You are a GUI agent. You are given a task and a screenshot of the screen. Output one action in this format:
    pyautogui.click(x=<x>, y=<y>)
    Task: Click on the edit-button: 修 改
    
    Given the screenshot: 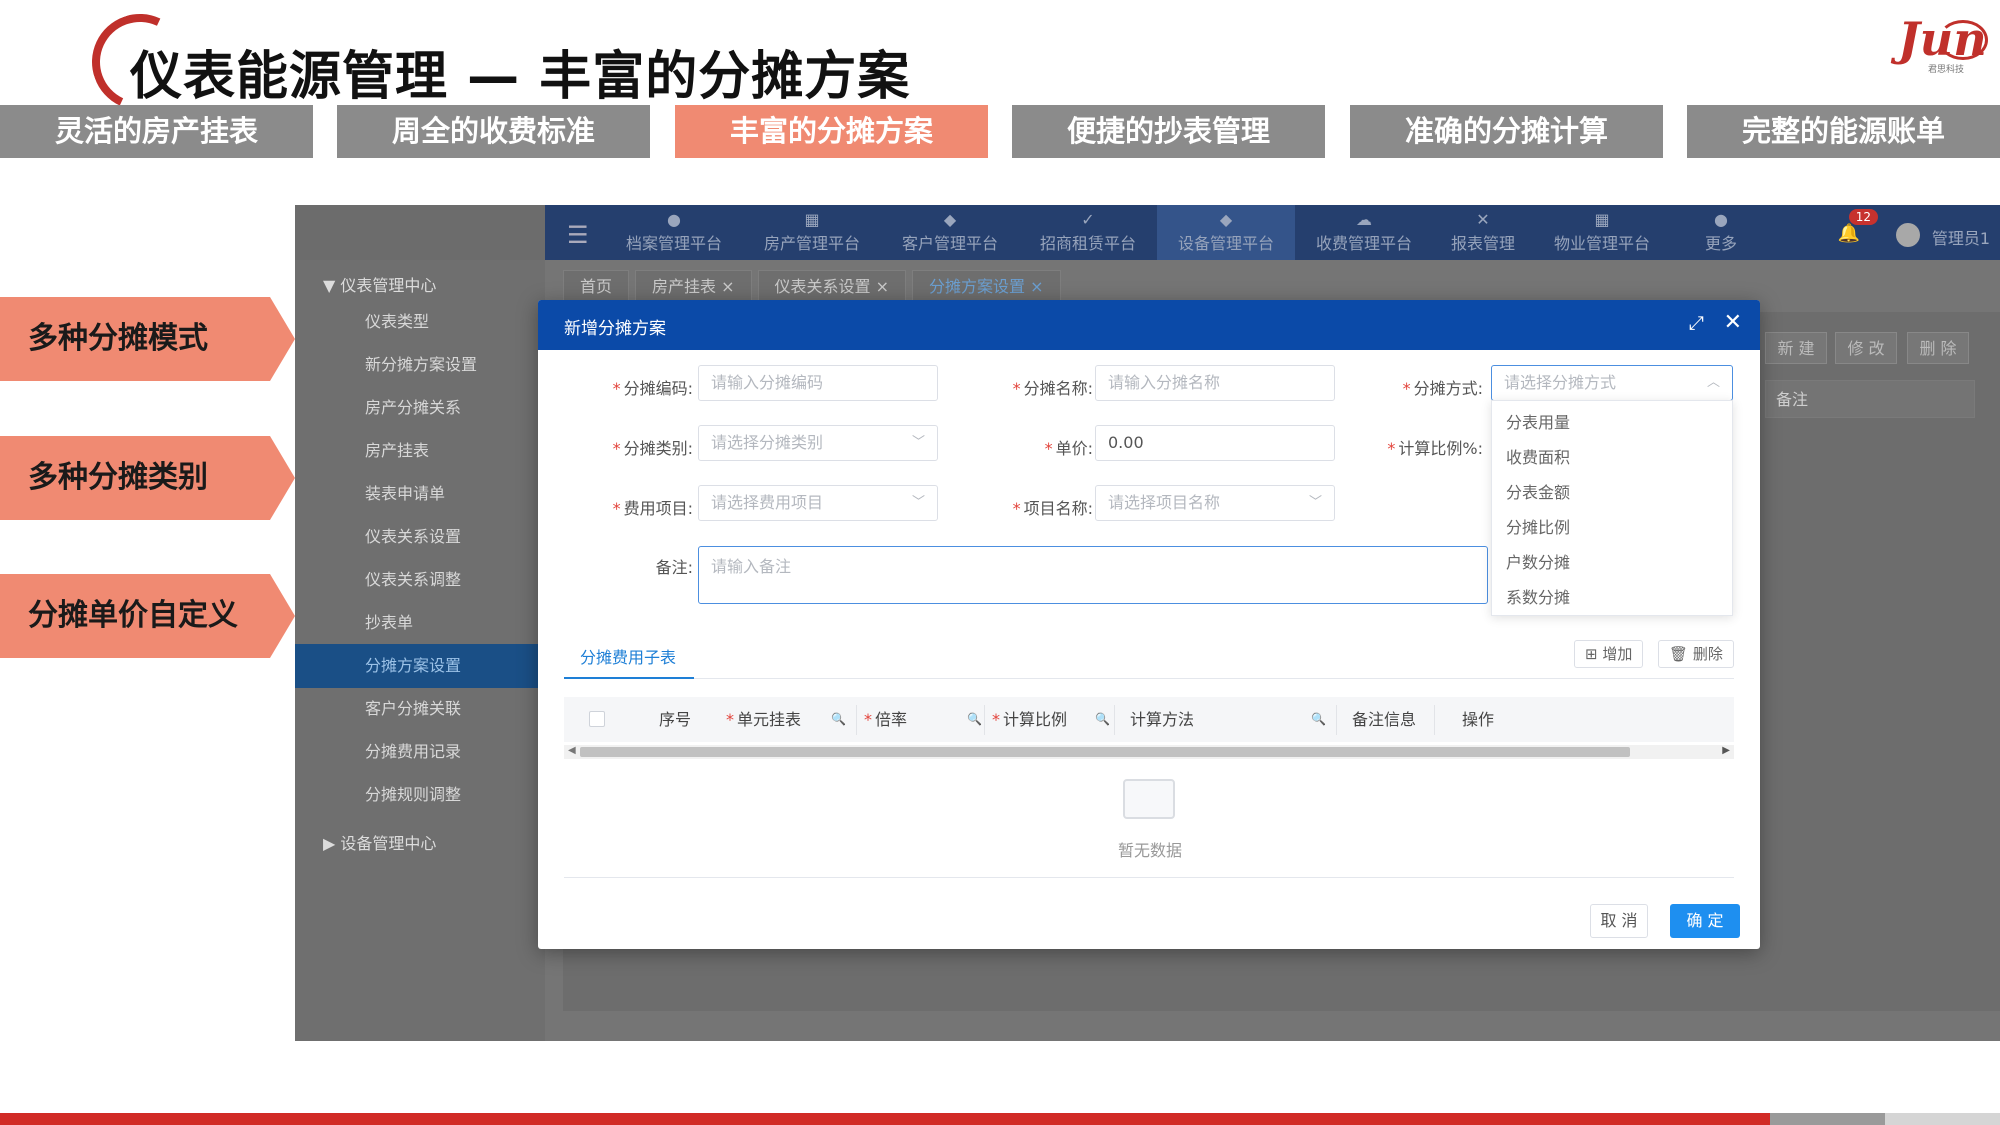 What is the action you would take?
    pyautogui.click(x=1866, y=348)
    